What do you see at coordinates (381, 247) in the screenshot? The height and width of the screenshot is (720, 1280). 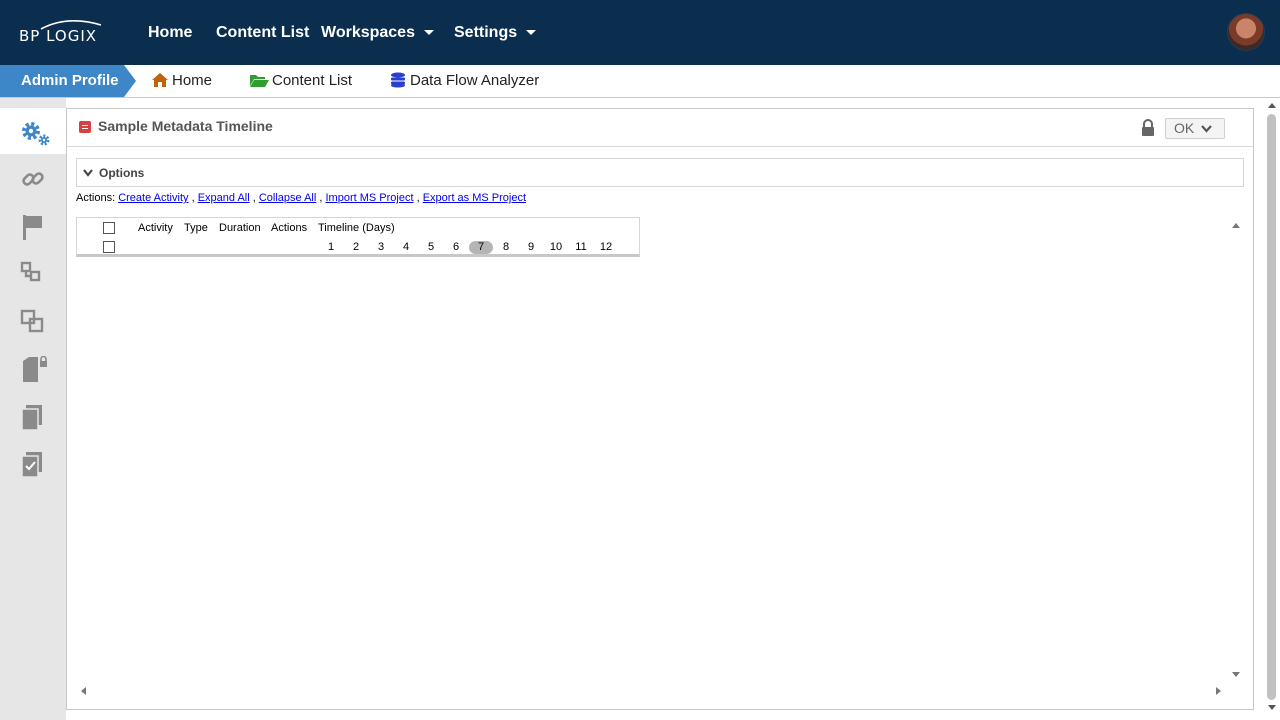 I see `timeline-day: 3` at bounding box center [381, 247].